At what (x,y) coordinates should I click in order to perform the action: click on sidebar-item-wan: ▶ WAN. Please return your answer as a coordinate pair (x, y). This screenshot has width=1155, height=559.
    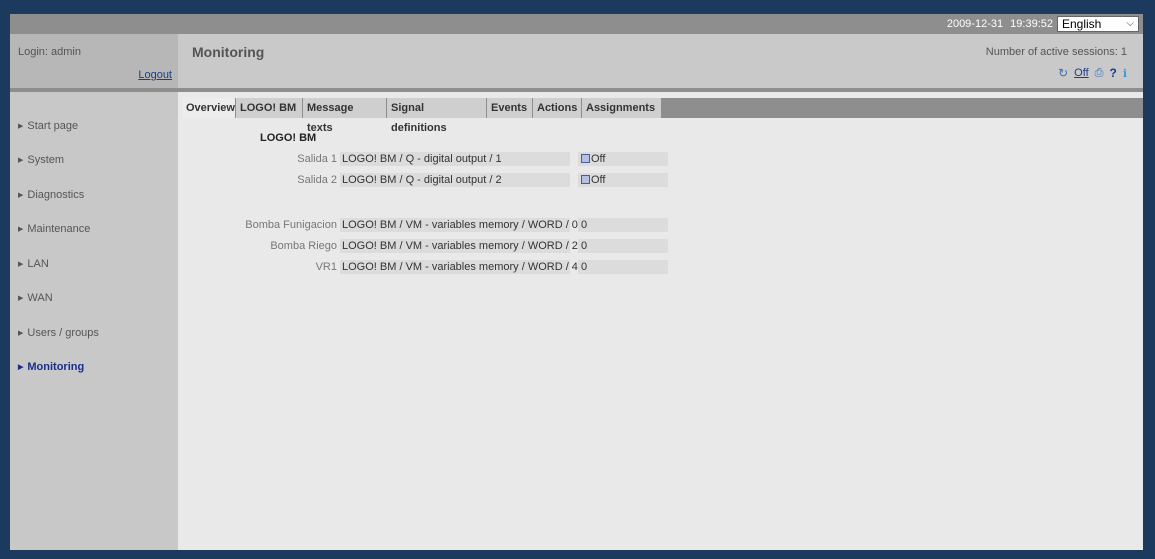
    Looking at the image, I should click on (35, 298).